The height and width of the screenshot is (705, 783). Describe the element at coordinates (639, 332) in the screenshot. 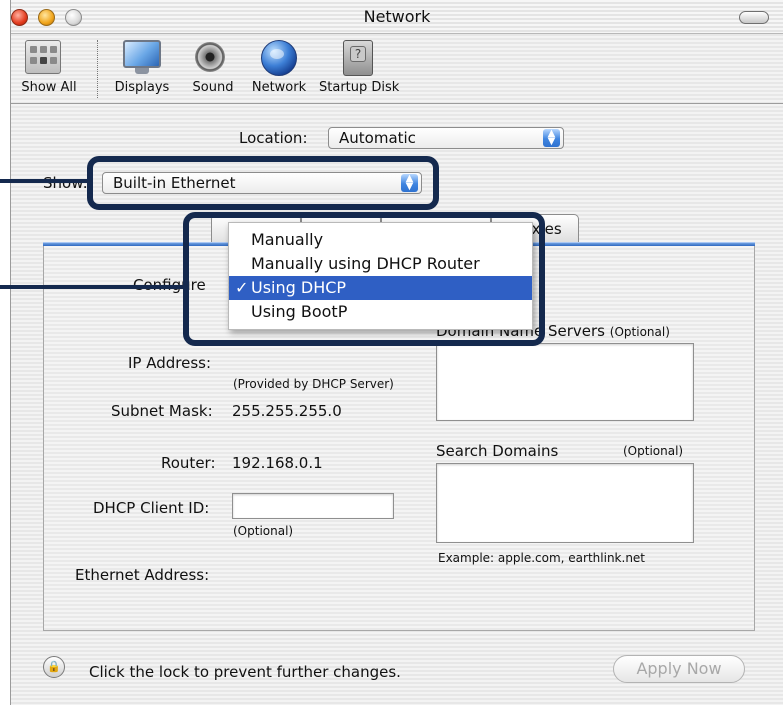

I see `dns-optional: (Optional)` at that location.